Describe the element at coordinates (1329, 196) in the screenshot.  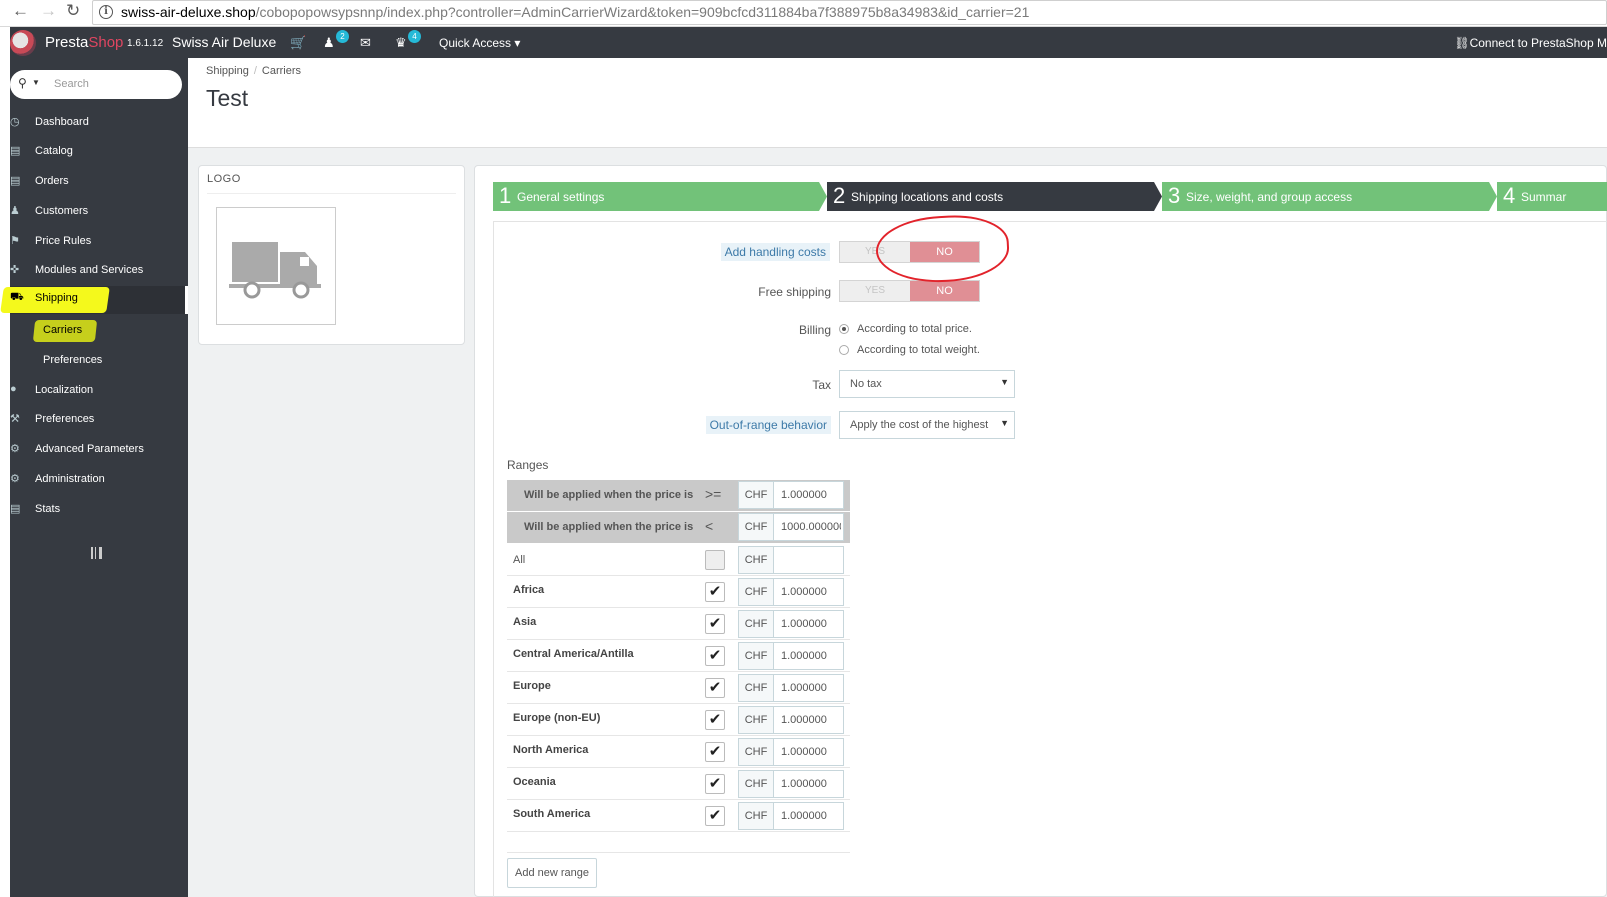
I see `wizard-step-3: 3 Size, weight, and group access` at that location.